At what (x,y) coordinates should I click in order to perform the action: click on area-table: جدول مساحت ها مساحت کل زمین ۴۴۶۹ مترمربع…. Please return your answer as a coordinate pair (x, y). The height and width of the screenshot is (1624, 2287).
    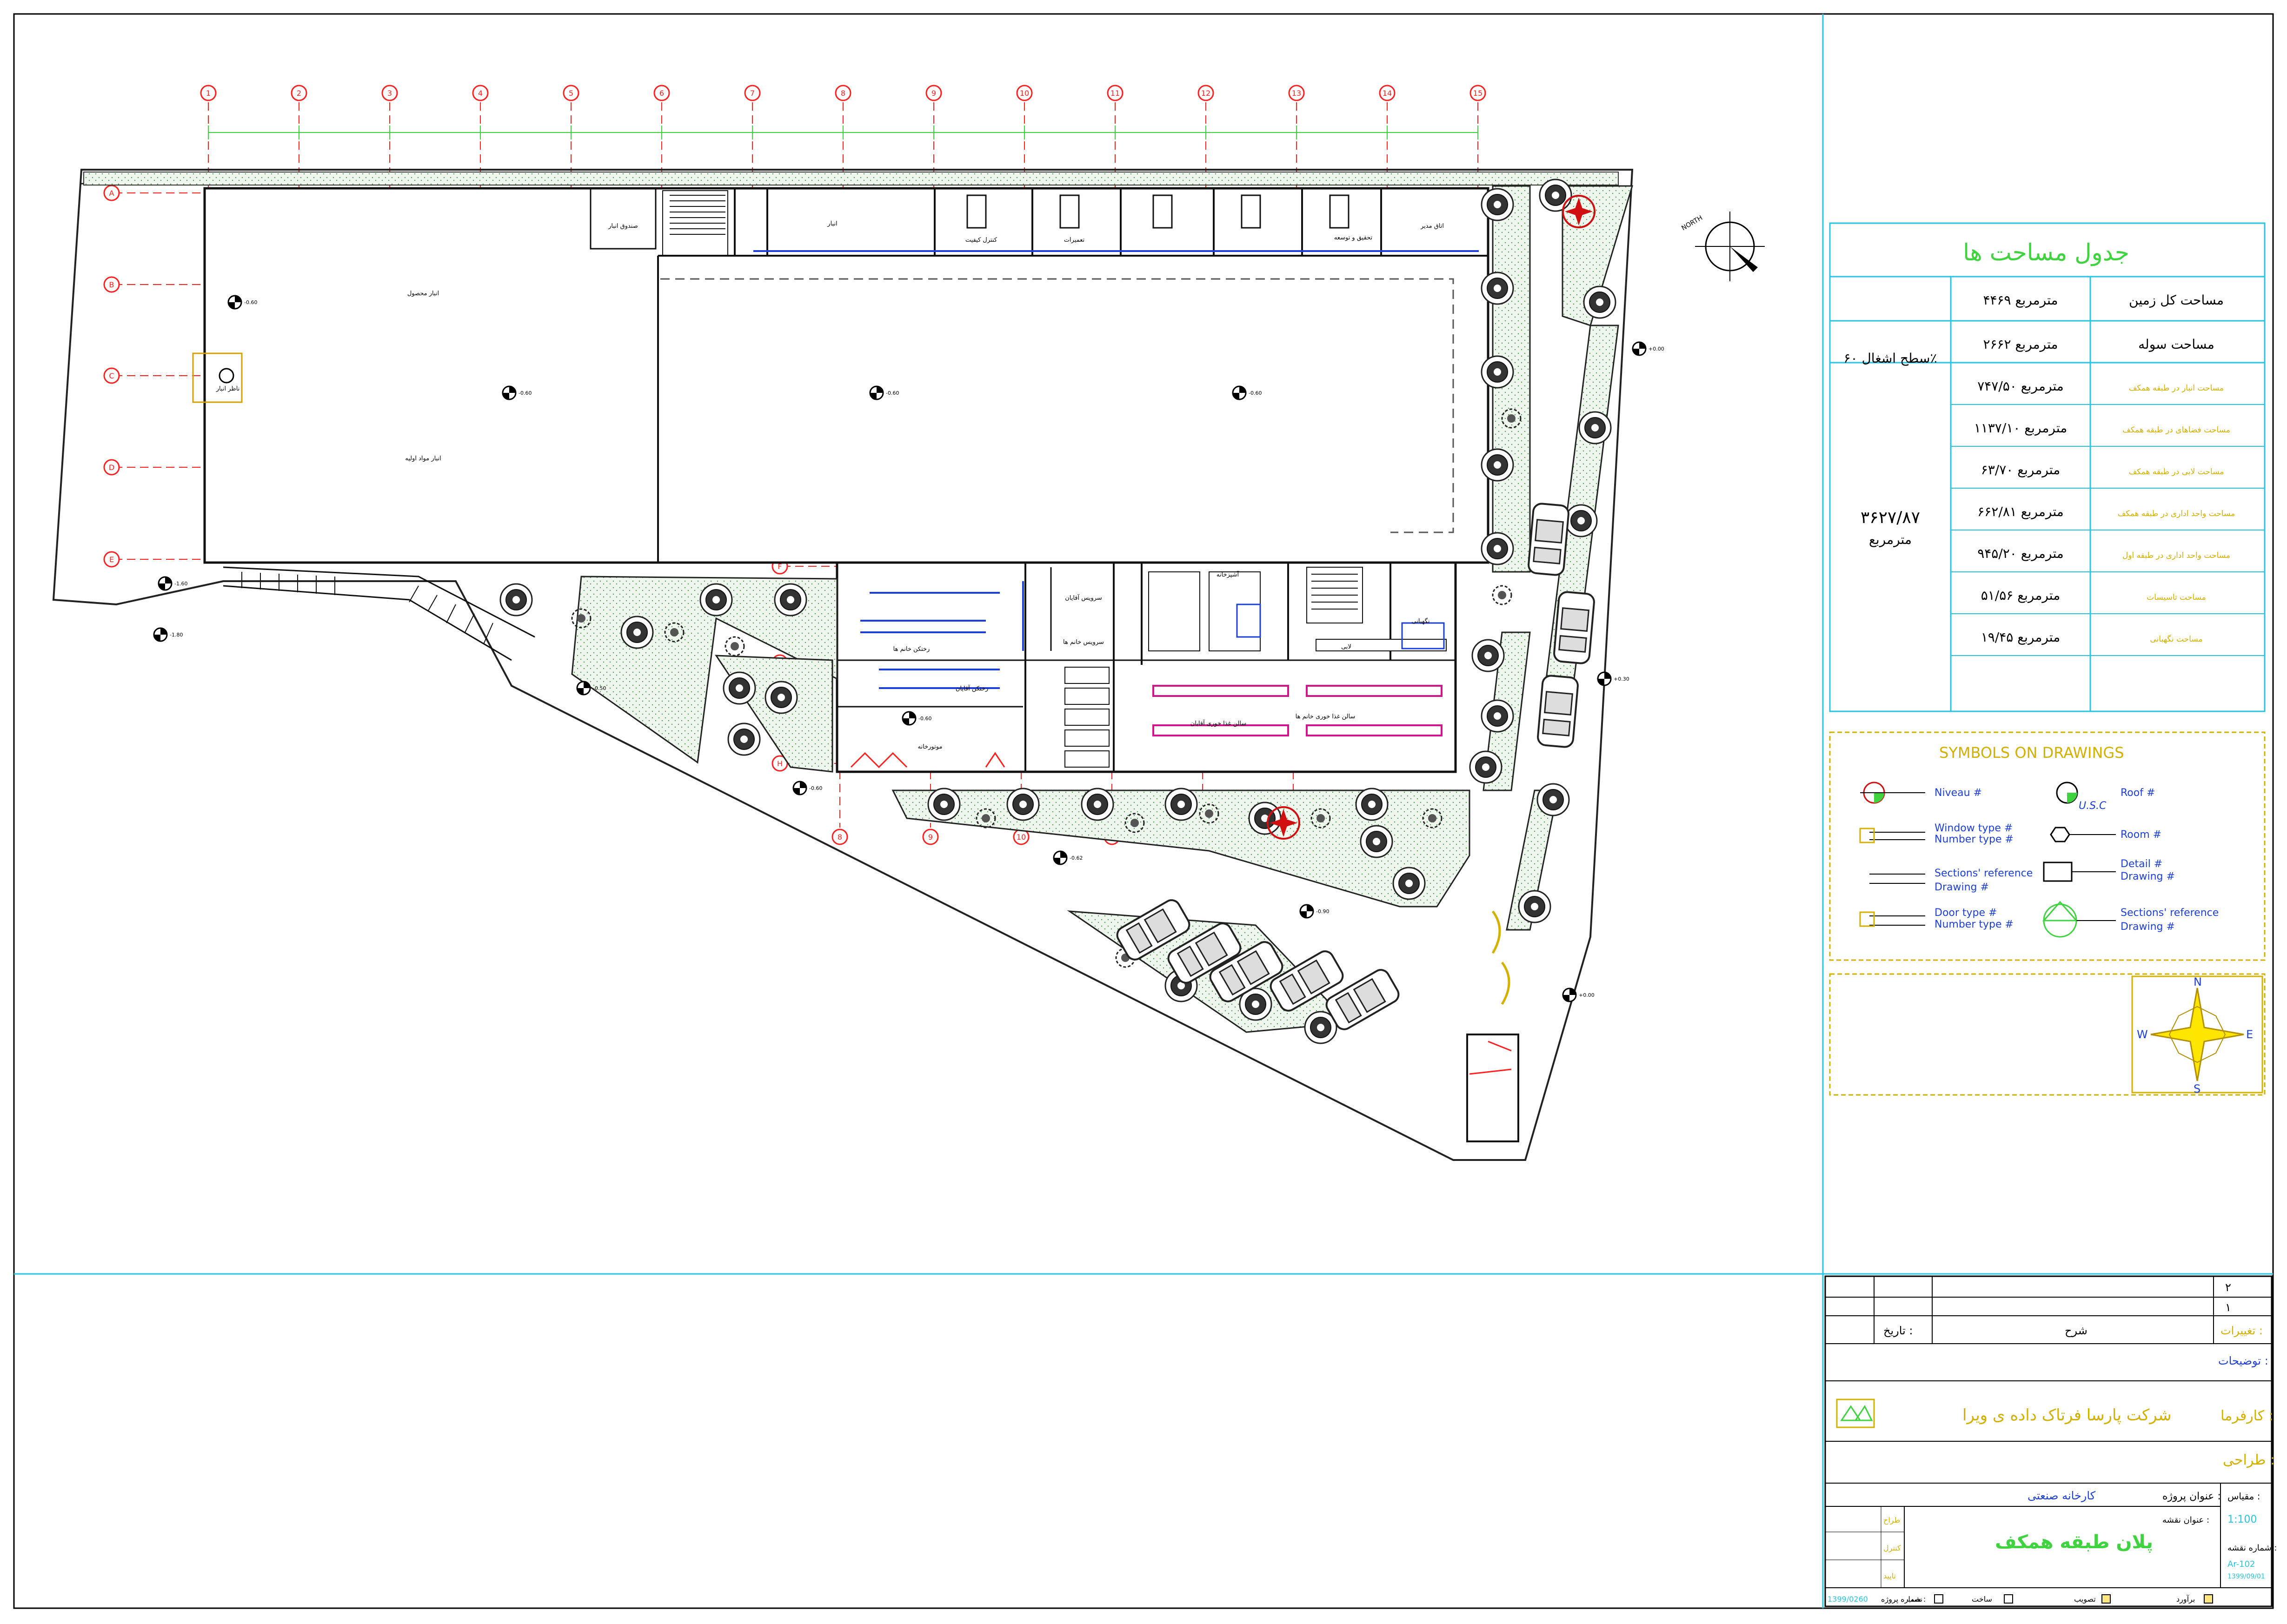
    Looking at the image, I should click on (2047, 467).